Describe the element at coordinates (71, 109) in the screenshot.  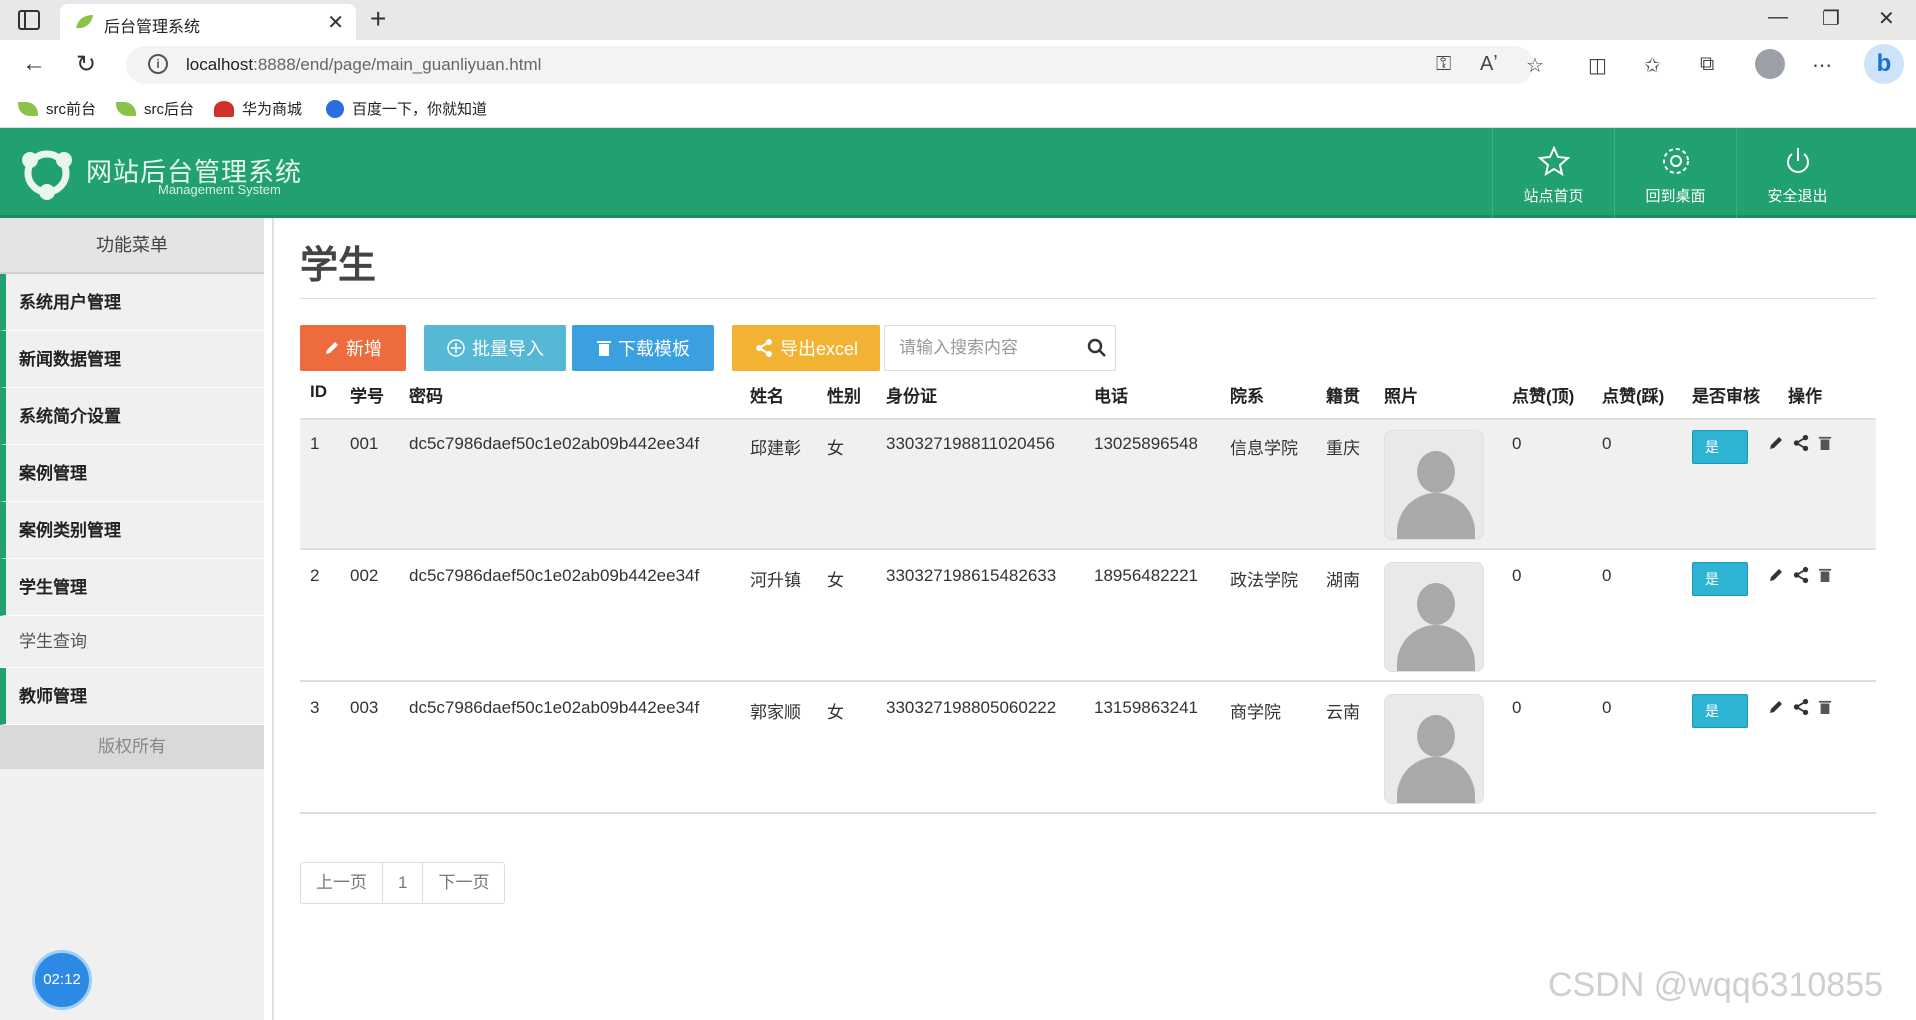
I see `bookmark-label: src前台` at that location.